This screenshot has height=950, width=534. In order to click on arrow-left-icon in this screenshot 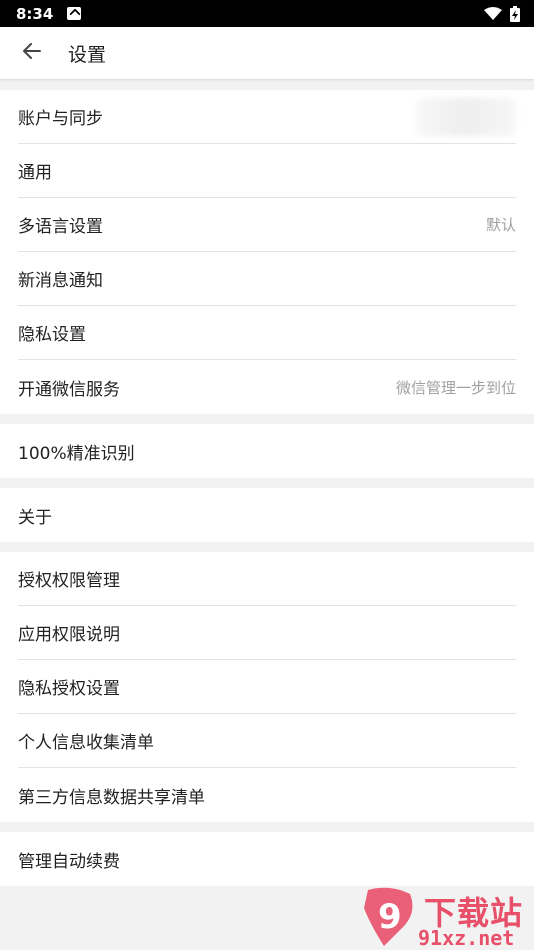, I will do `click(32, 53)`.